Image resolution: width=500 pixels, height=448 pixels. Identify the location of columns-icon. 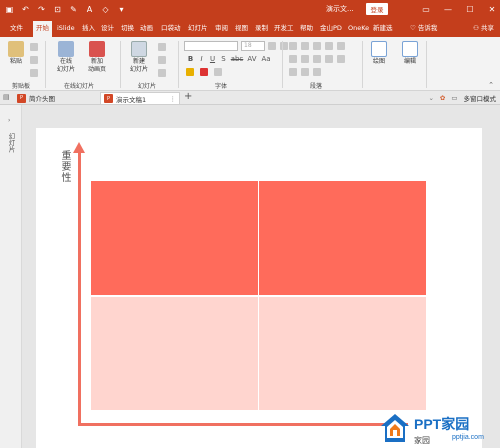
(341, 59).